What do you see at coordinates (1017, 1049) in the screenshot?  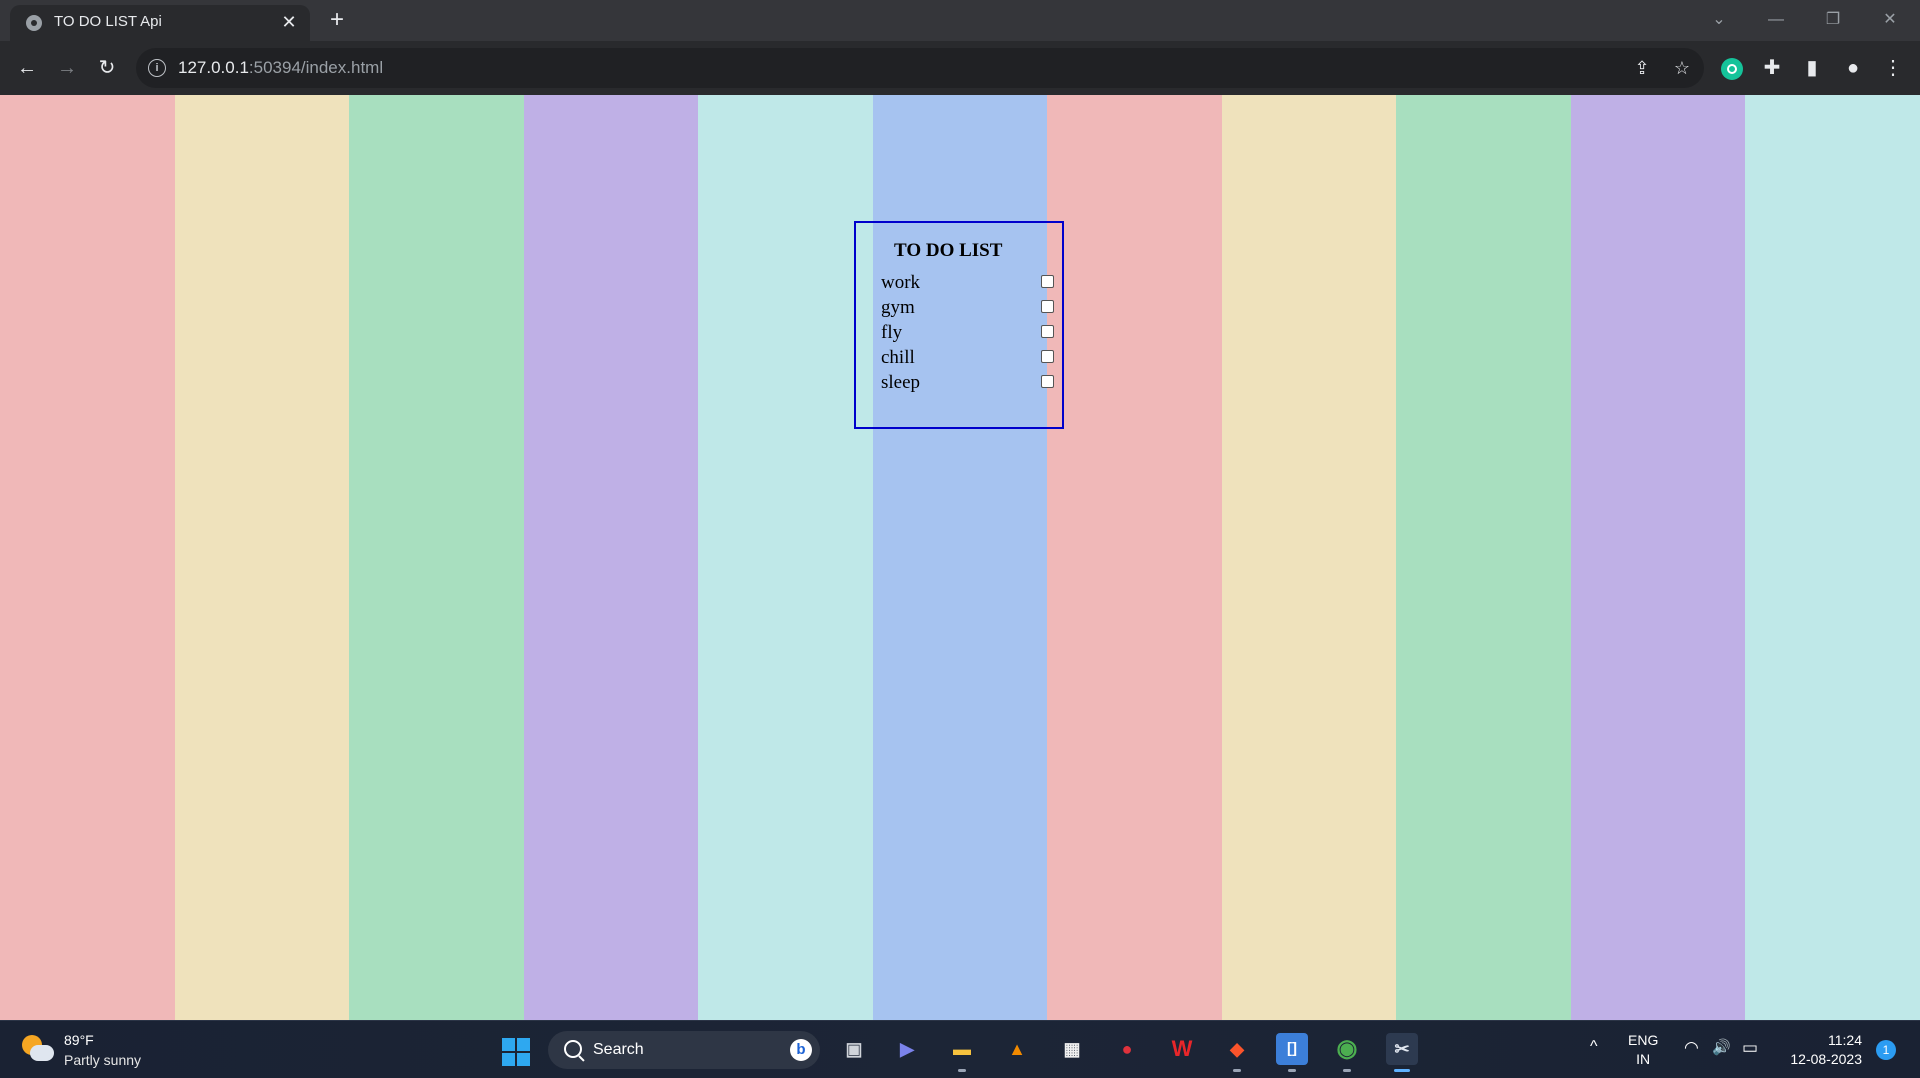 I see `vlc-icon: ▲` at bounding box center [1017, 1049].